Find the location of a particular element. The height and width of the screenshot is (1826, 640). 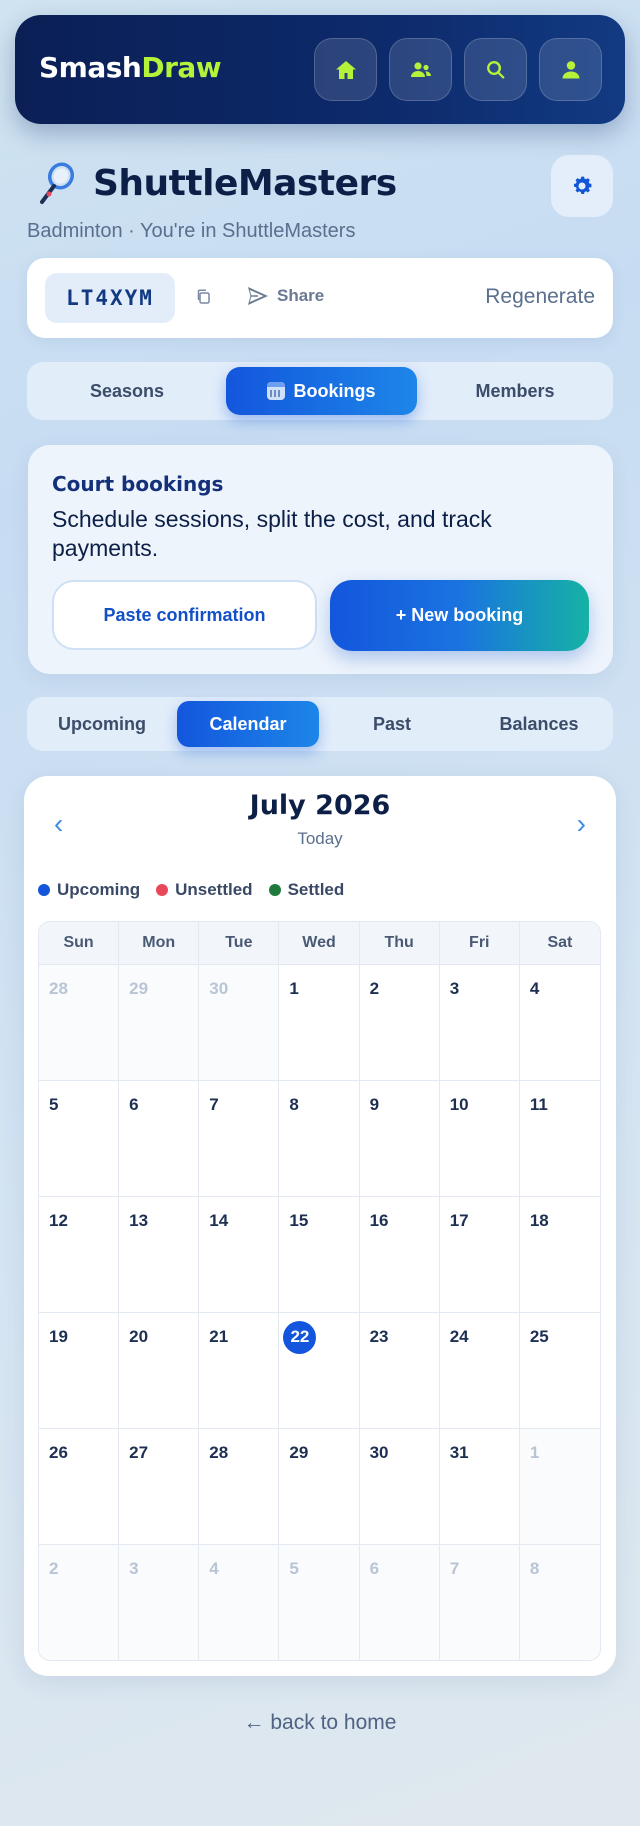

day-number: 7 is located at coordinates (214, 1104).